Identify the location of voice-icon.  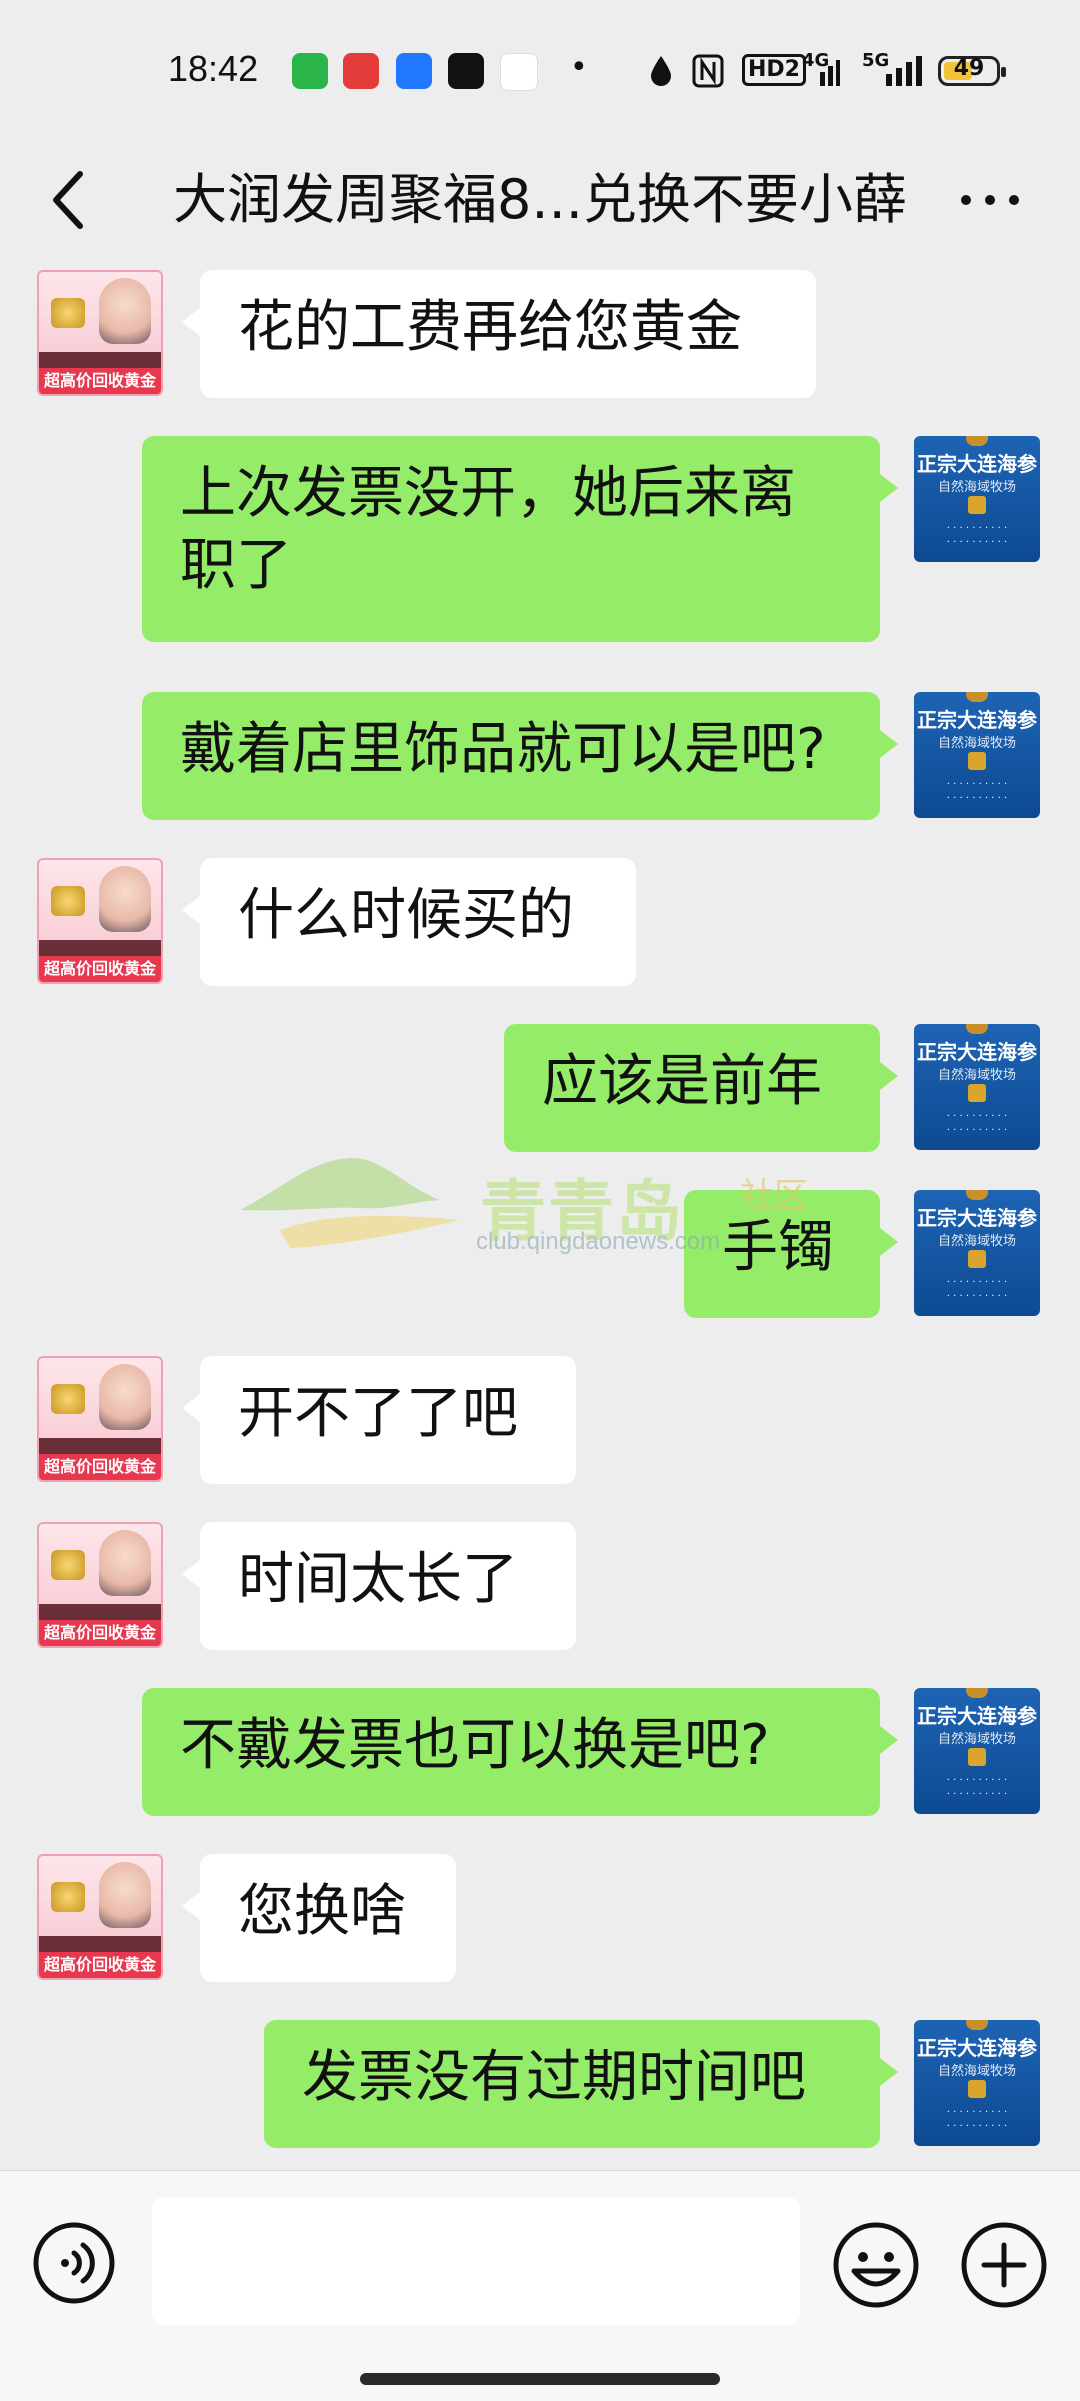
(74, 2263).